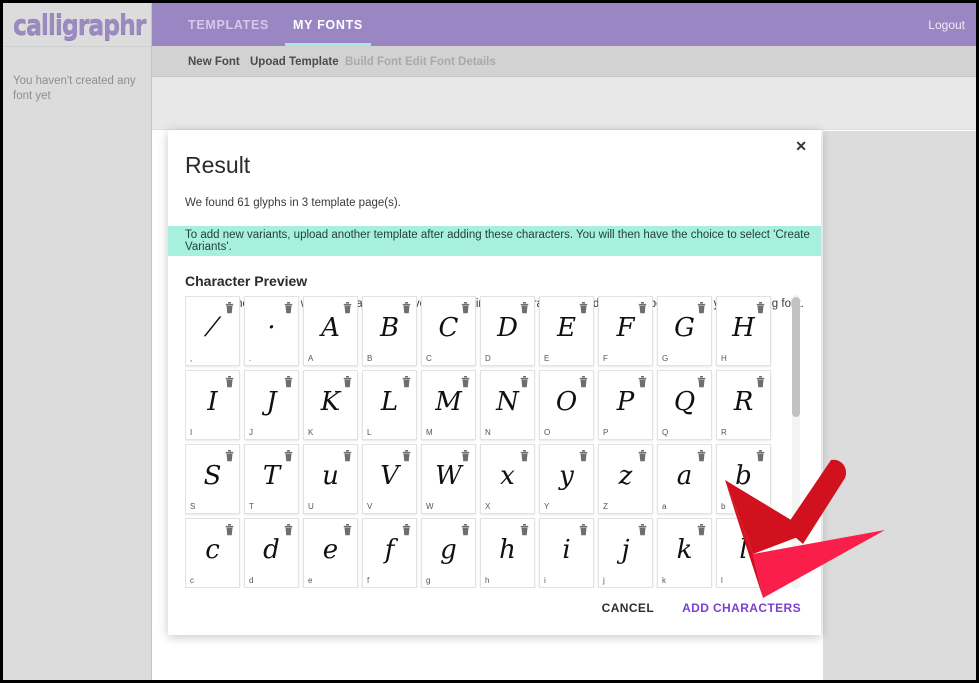 The height and width of the screenshot is (683, 979). I want to click on character-glyph: P, so click(625, 402).